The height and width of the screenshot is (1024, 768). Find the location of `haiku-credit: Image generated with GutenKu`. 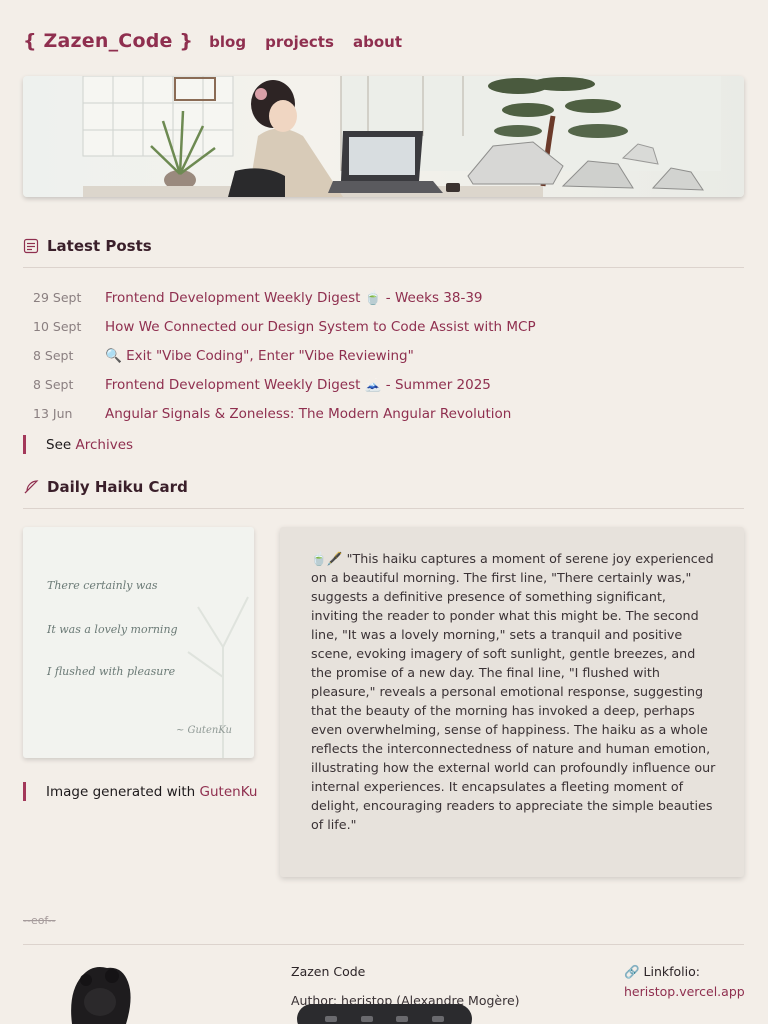

haiku-credit: Image generated with GutenKu is located at coordinates (140, 791).